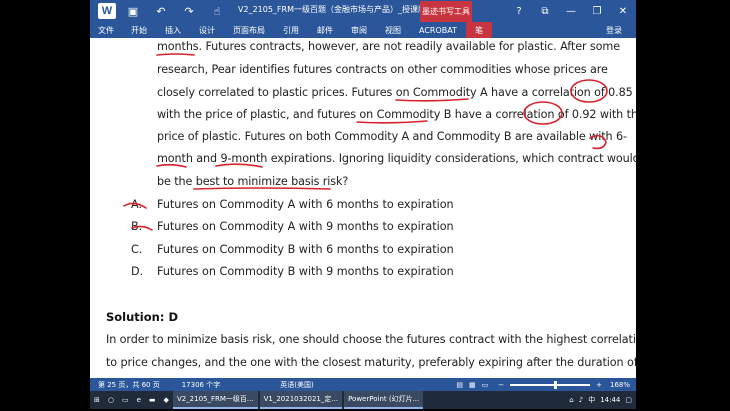 Image resolution: width=730 pixels, height=411 pixels. I want to click on solution-title: Solution: D, so click(142, 317).